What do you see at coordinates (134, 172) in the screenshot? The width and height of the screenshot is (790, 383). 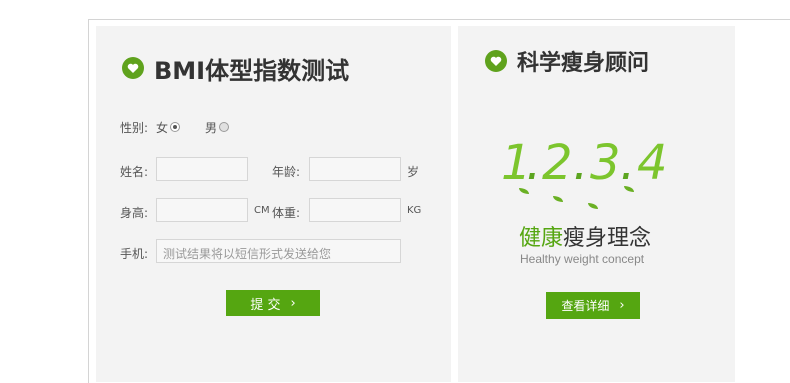 I see `name-label: 姓名:` at bounding box center [134, 172].